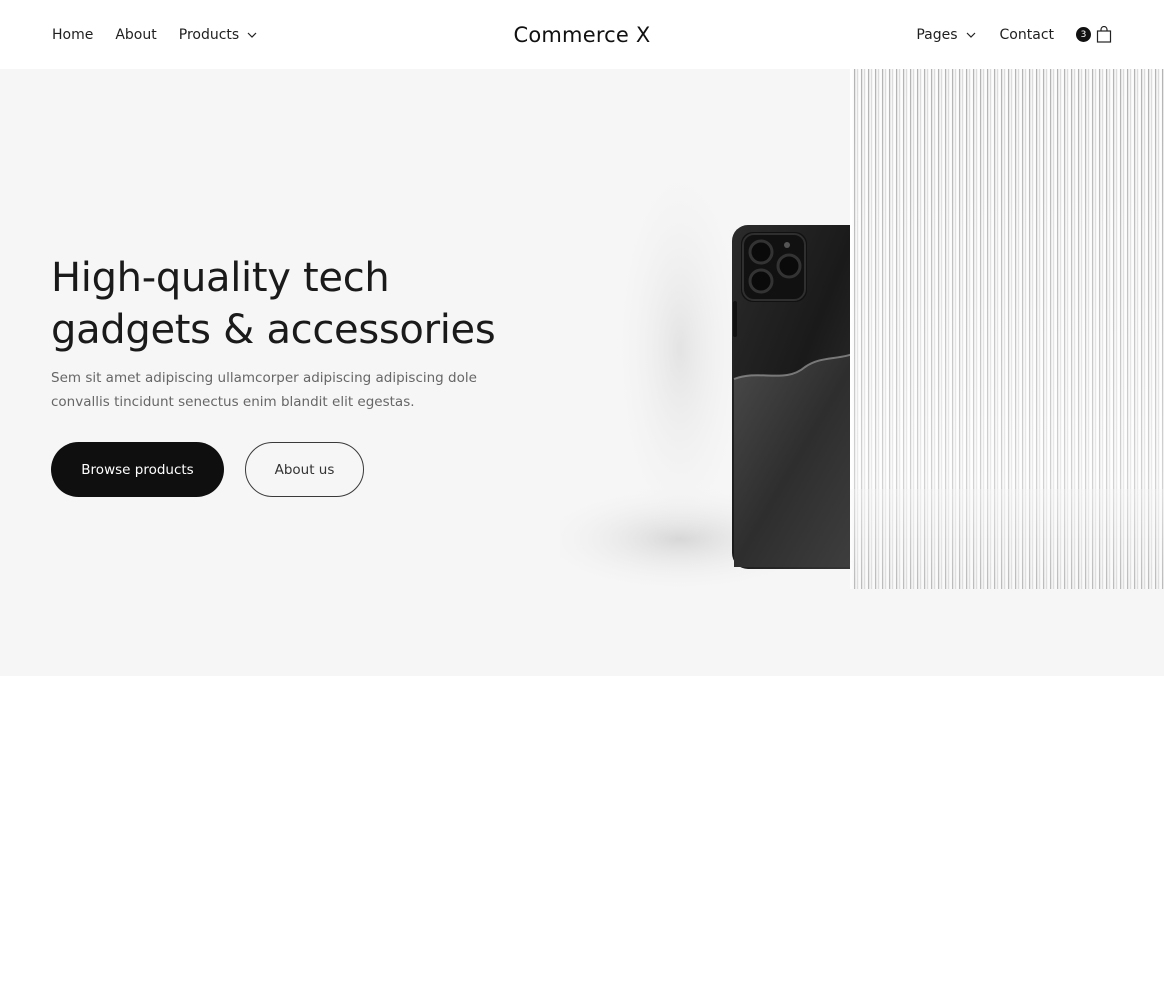 This screenshot has height=990, width=1164. I want to click on about-us-button: About us, so click(304, 469).